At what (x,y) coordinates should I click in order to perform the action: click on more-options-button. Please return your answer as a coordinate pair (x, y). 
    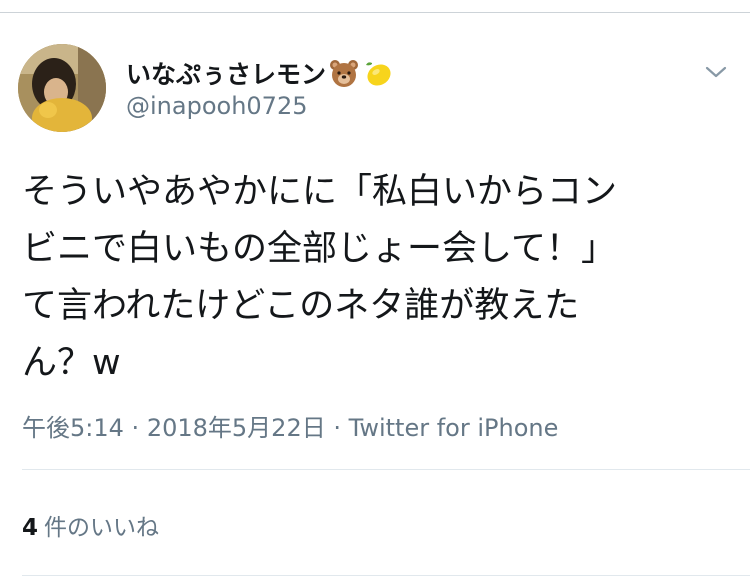
    Looking at the image, I should click on (716, 72).